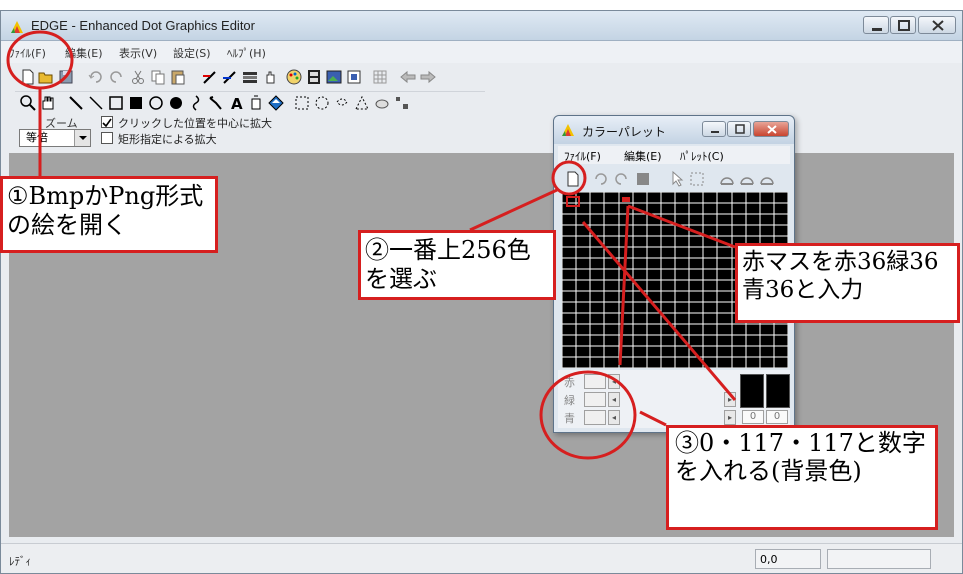 The height and width of the screenshot is (574, 963). Describe the element at coordinates (588, 415) in the screenshot. I see `highlight-rgb-inputs-circle` at that location.